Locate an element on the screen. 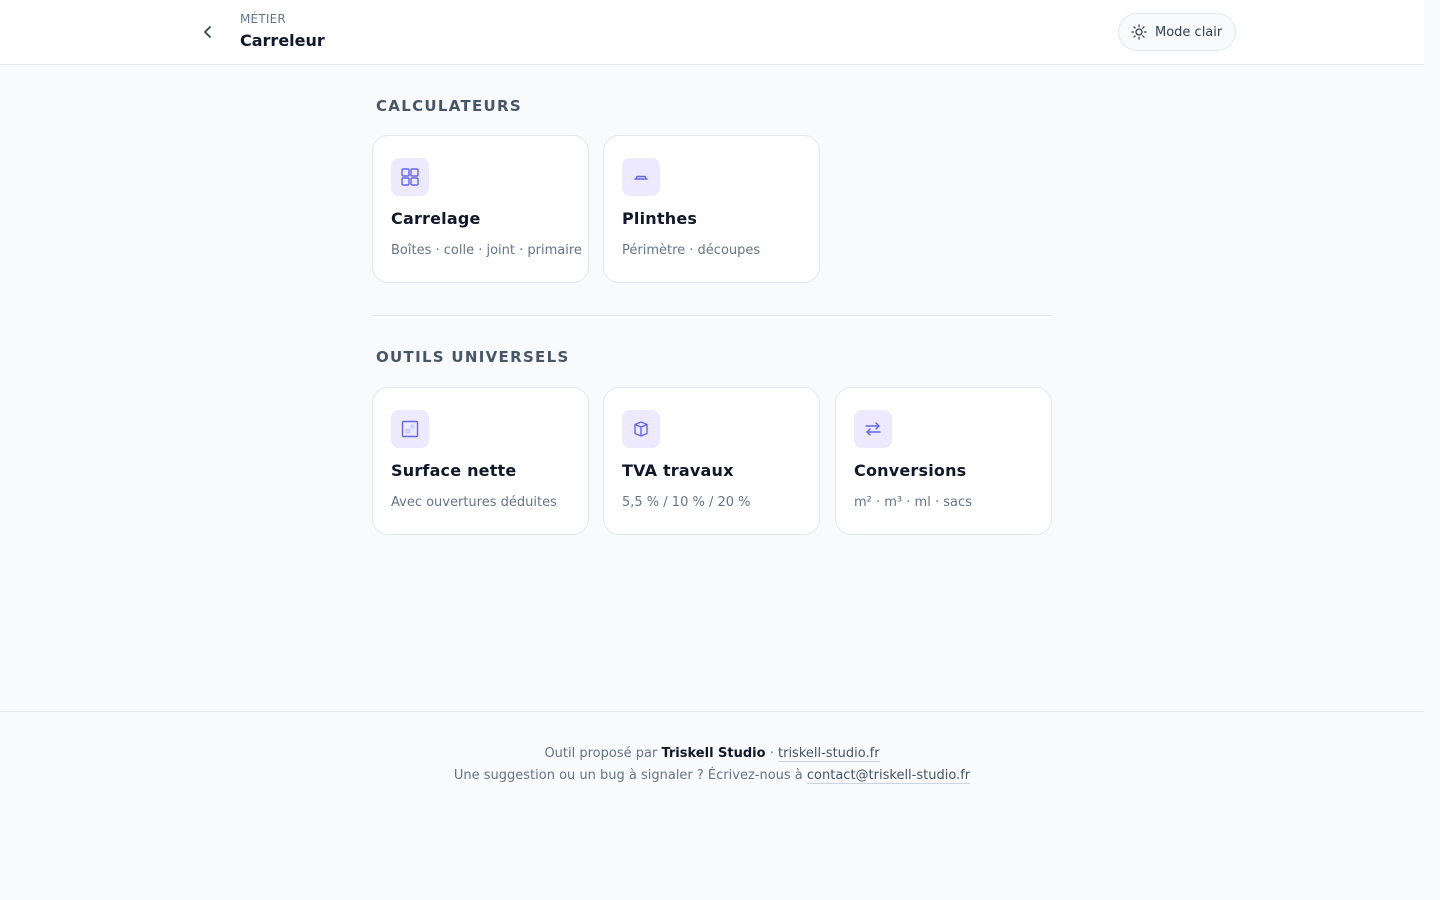 The width and height of the screenshot is (1440, 900). card-subtitle: Boîtes · colle · joint · primaire is located at coordinates (486, 250).